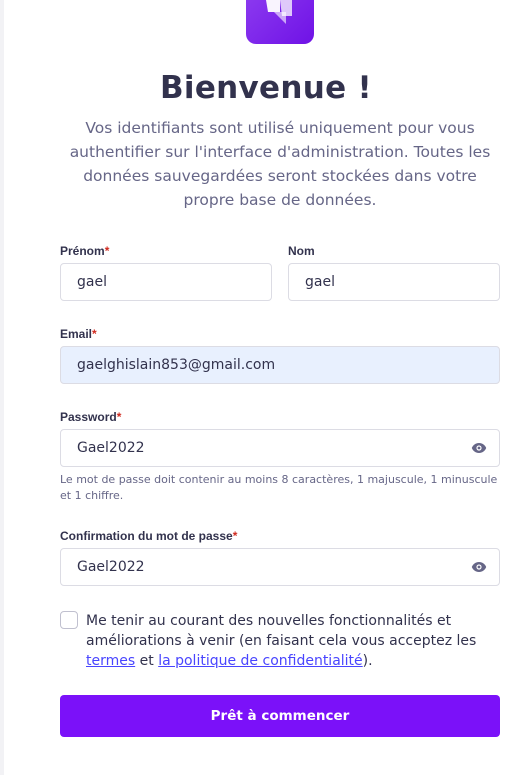 This screenshot has width=532, height=775. What do you see at coordinates (2, 387) in the screenshot?
I see `left-edge-divider` at bounding box center [2, 387].